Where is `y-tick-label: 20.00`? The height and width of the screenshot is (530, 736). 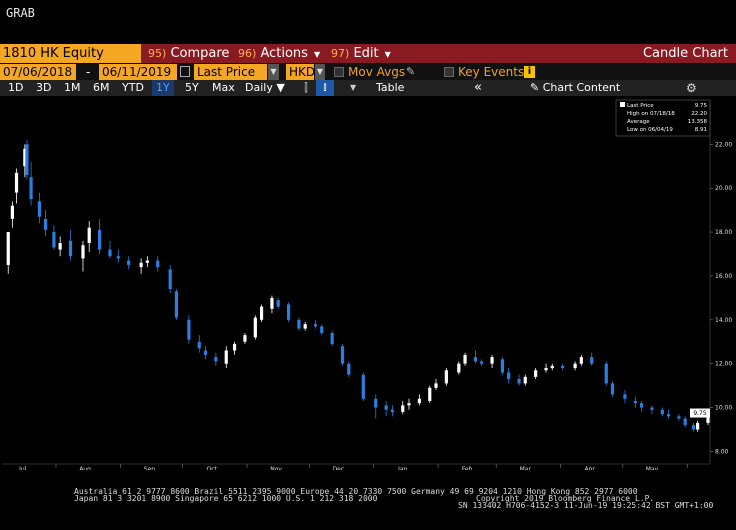
y-tick-label: 20.00 is located at coordinates (723, 188).